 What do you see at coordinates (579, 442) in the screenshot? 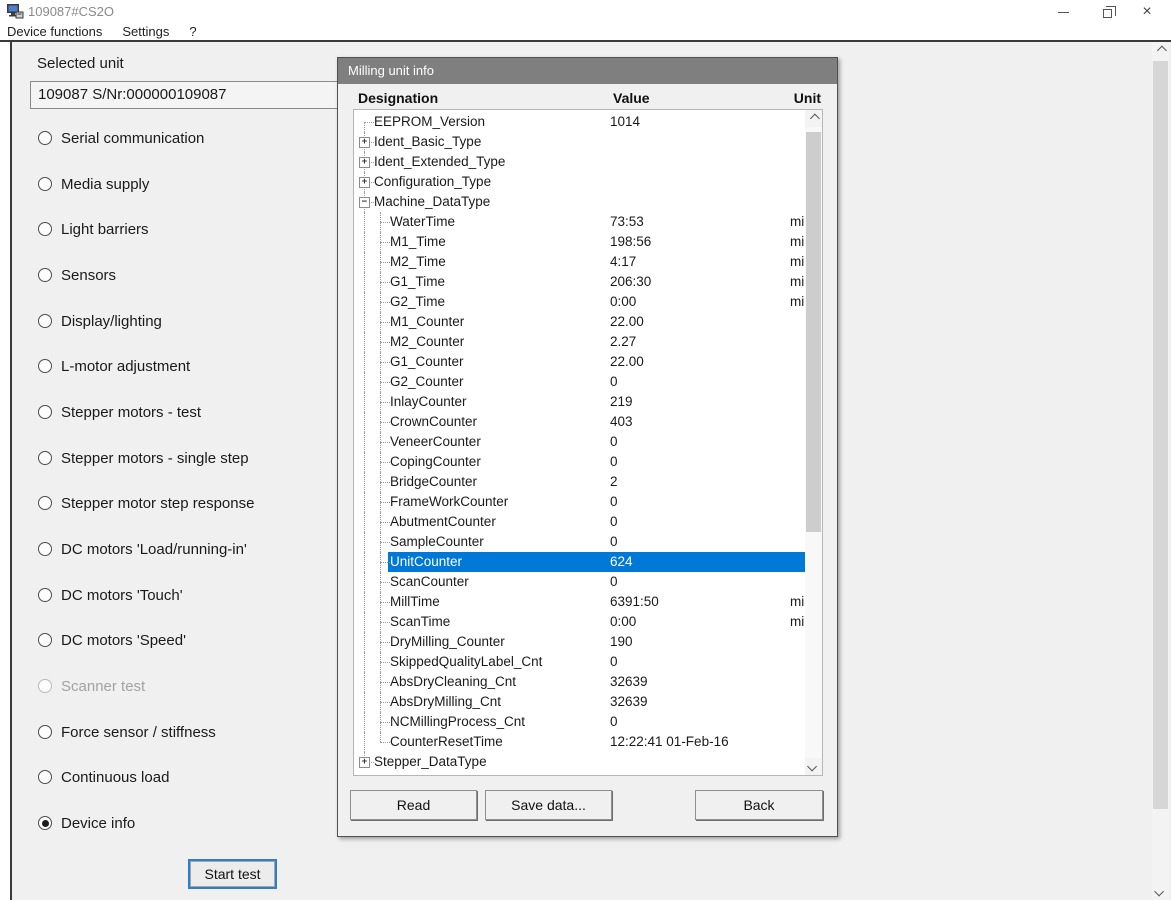
I see `tree-row-VeneerCounter: VeneerCounter 0` at bounding box center [579, 442].